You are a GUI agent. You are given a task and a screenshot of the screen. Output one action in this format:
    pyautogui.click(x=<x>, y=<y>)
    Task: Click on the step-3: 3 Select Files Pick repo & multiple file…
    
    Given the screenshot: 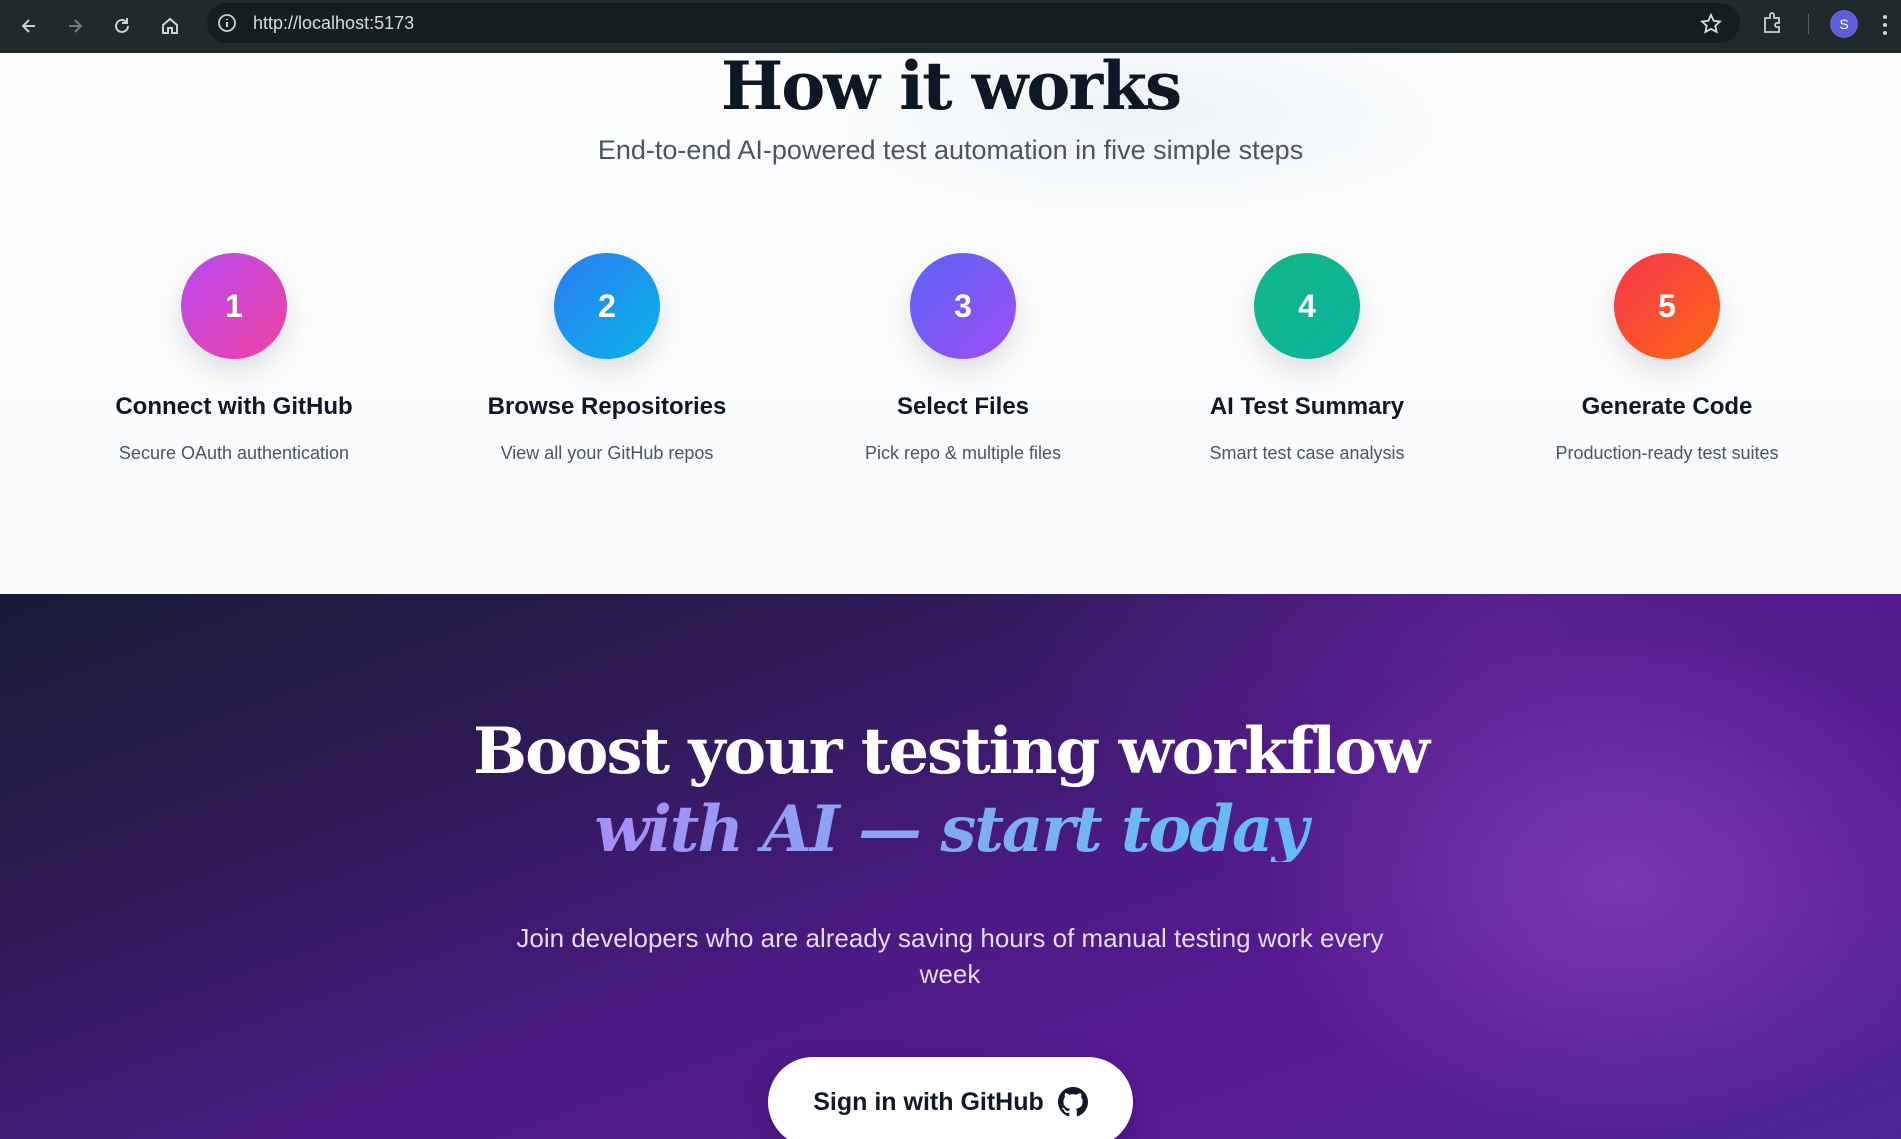 What is the action you would take?
    pyautogui.click(x=963, y=358)
    